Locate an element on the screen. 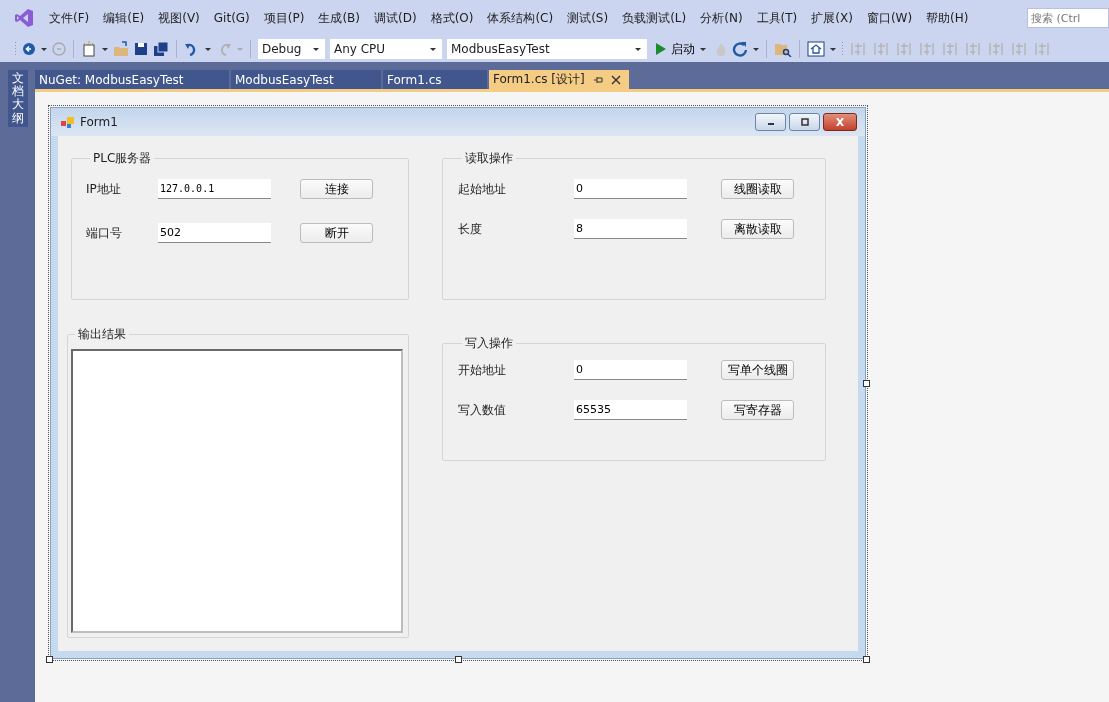 This screenshot has width=1109, height=702. save-all-icon is located at coordinates (161, 49).